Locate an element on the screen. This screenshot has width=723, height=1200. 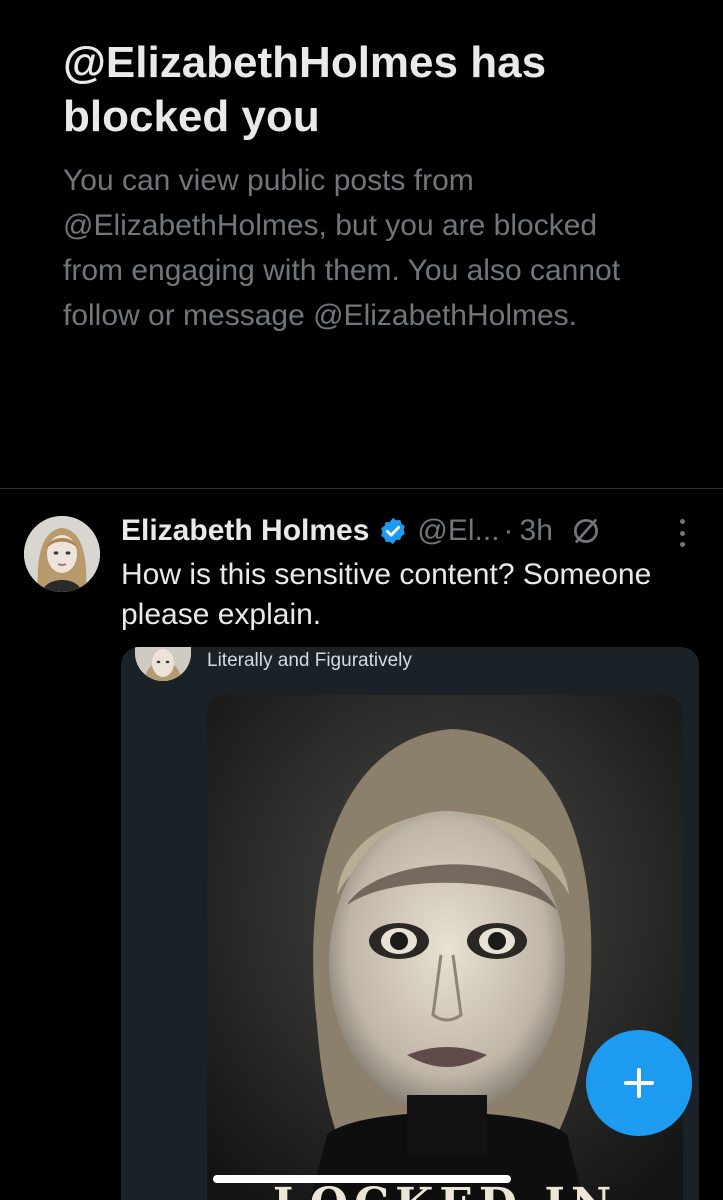
media-avatar is located at coordinates (163, 664).